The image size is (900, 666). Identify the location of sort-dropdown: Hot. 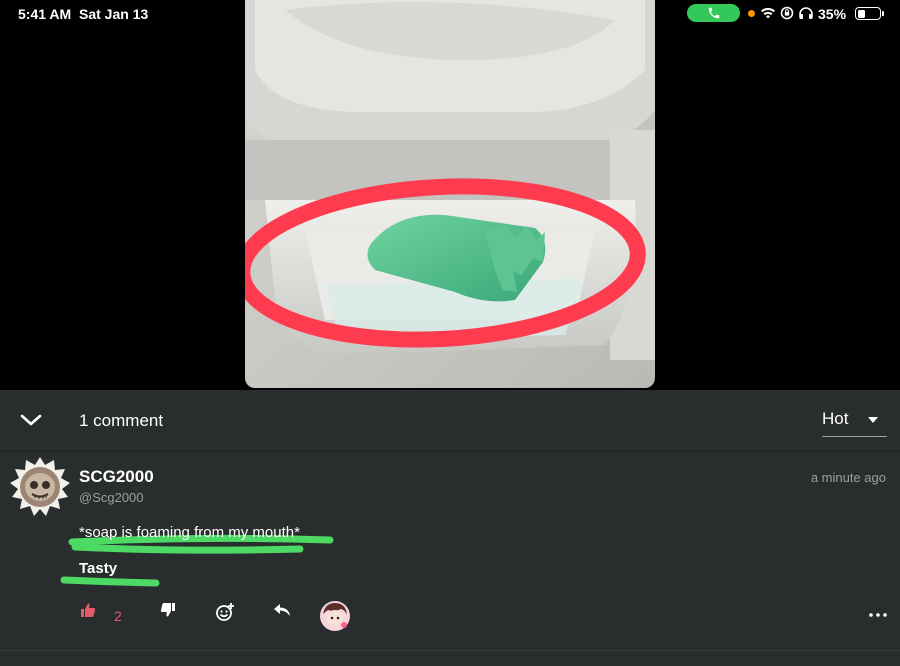
(854, 420).